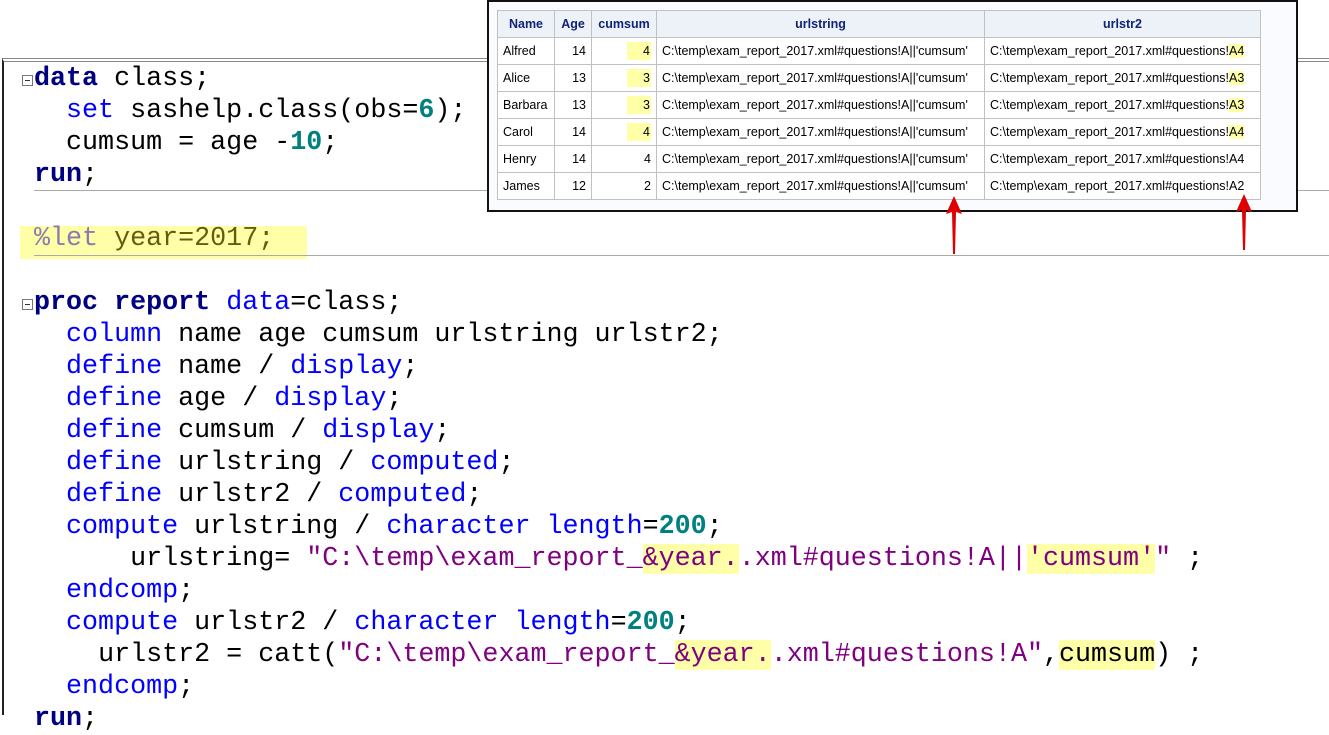 This screenshot has width=1329, height=735. Describe the element at coordinates (66, 239) in the screenshot. I see `code-token: %let` at that location.